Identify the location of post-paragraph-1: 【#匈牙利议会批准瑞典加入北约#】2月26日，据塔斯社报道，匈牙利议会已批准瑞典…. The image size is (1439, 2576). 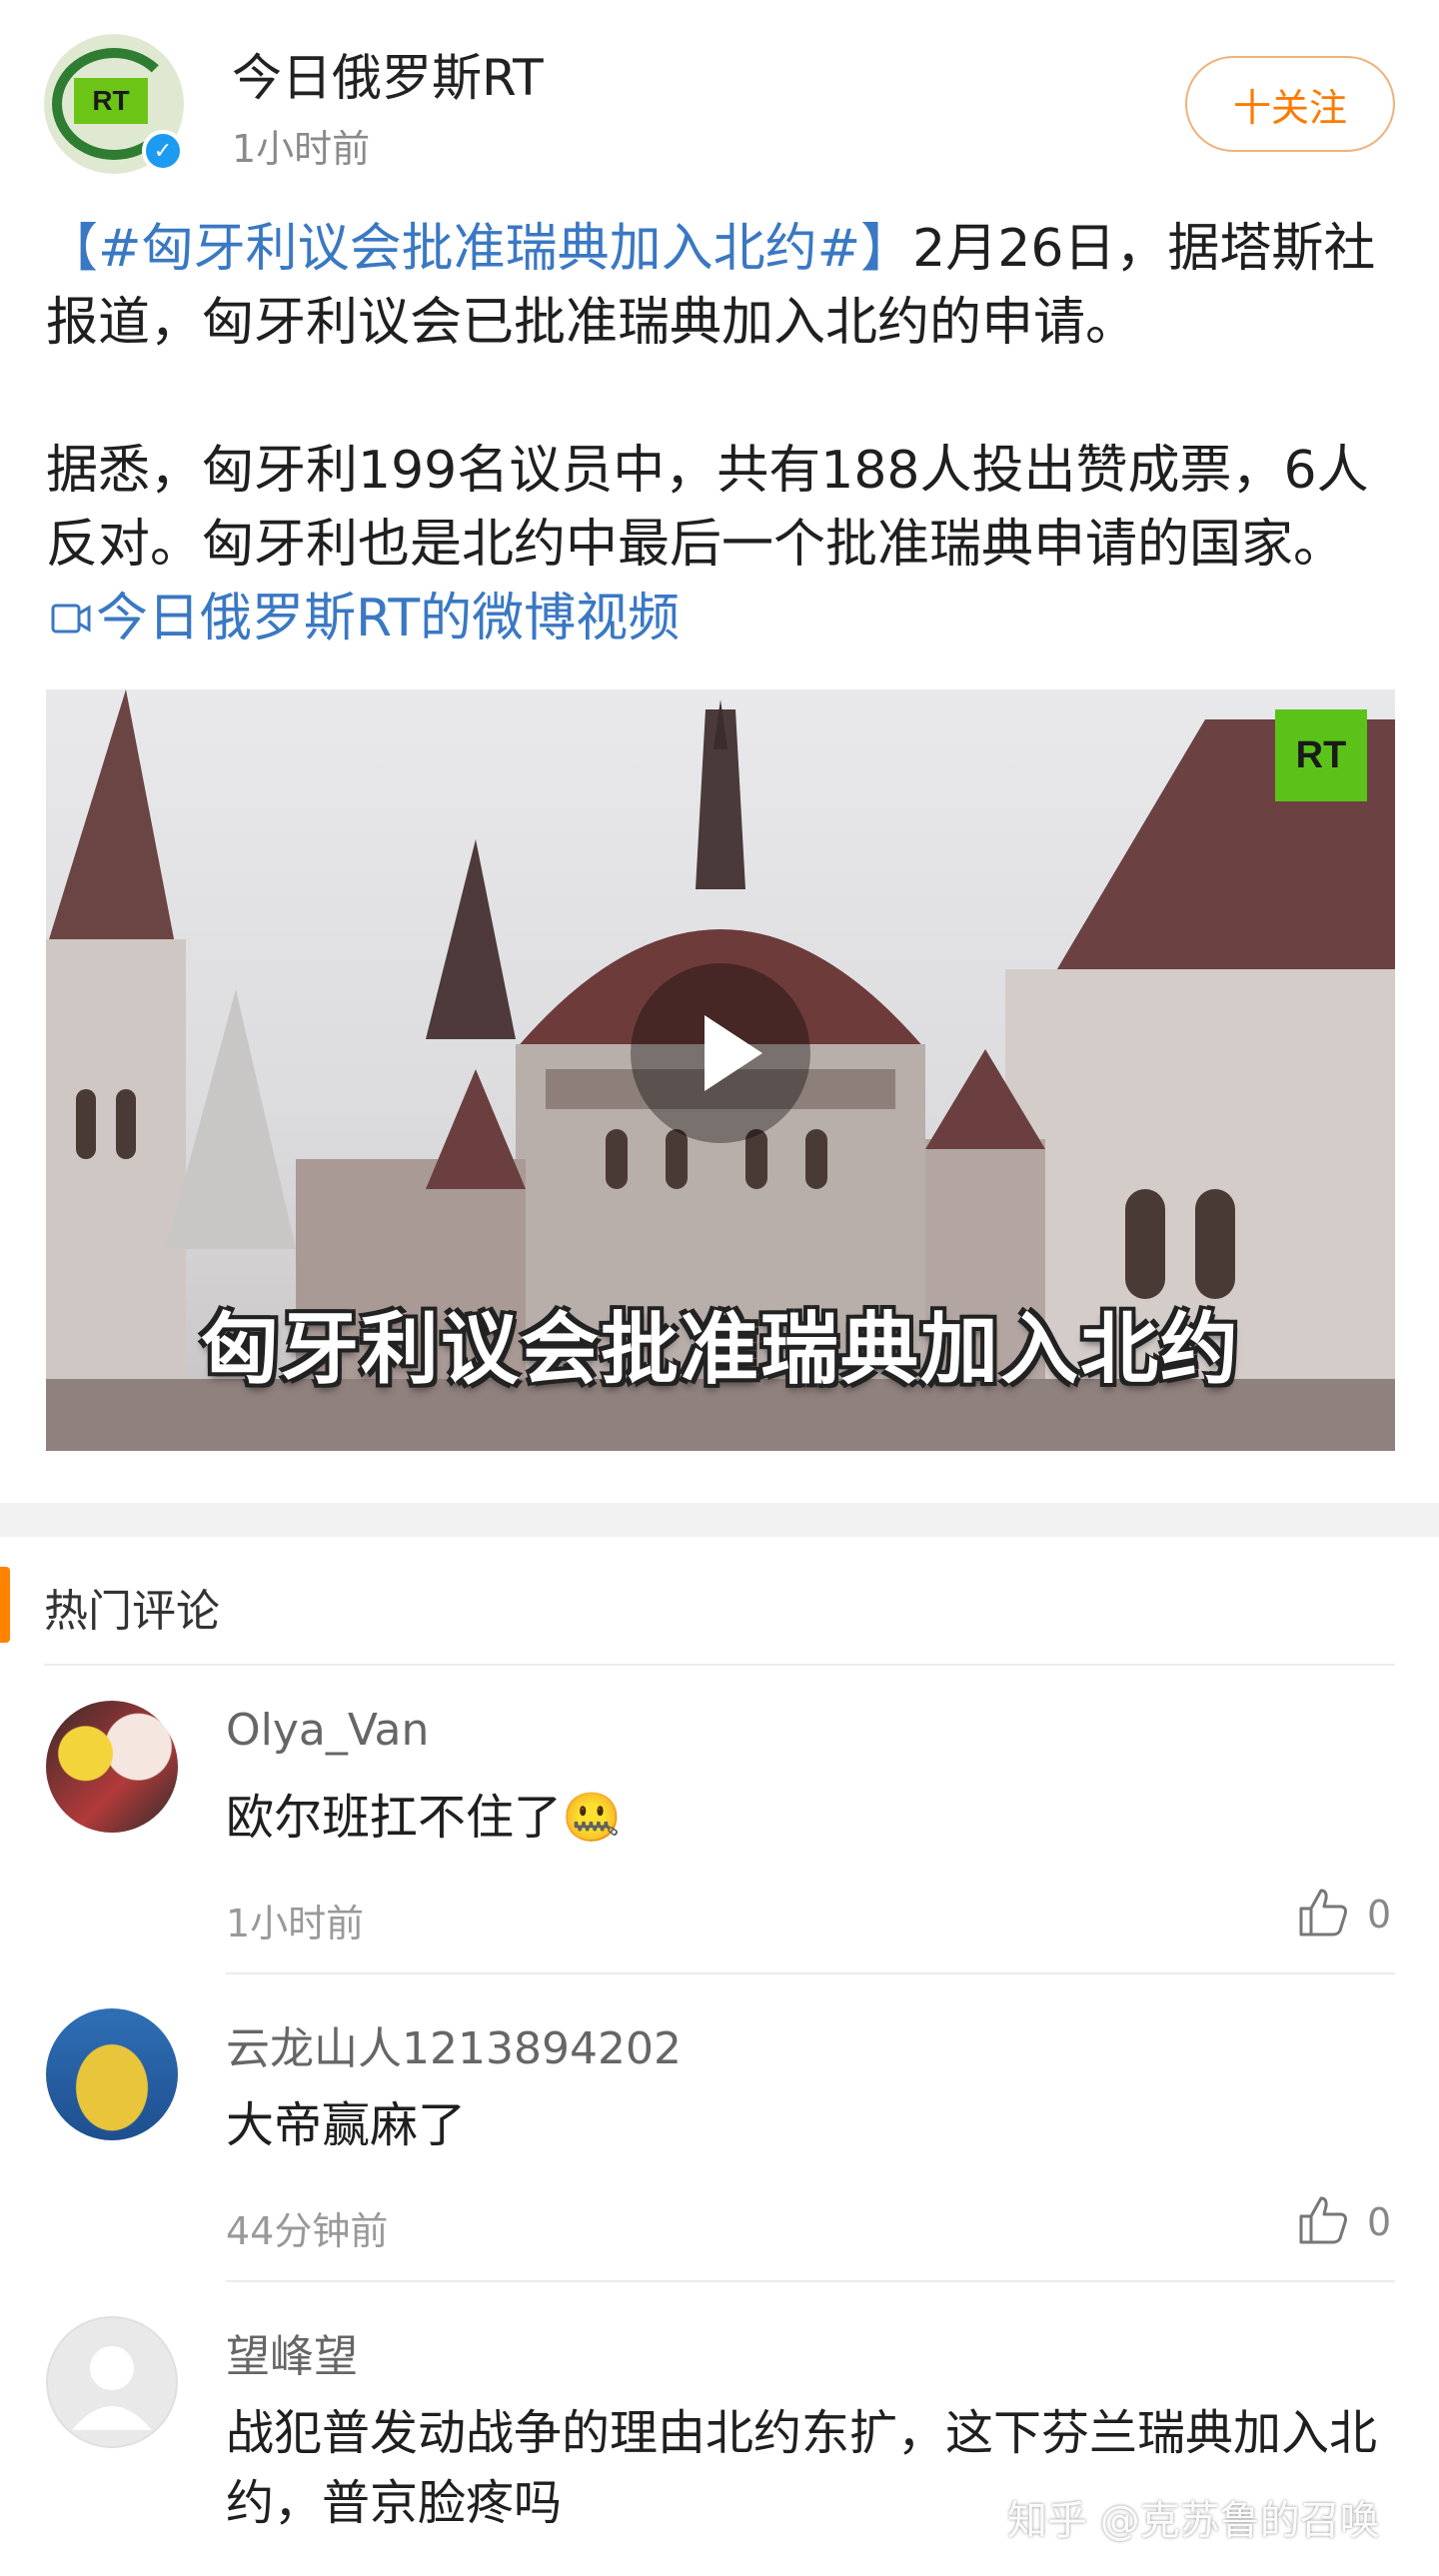
(725, 286).